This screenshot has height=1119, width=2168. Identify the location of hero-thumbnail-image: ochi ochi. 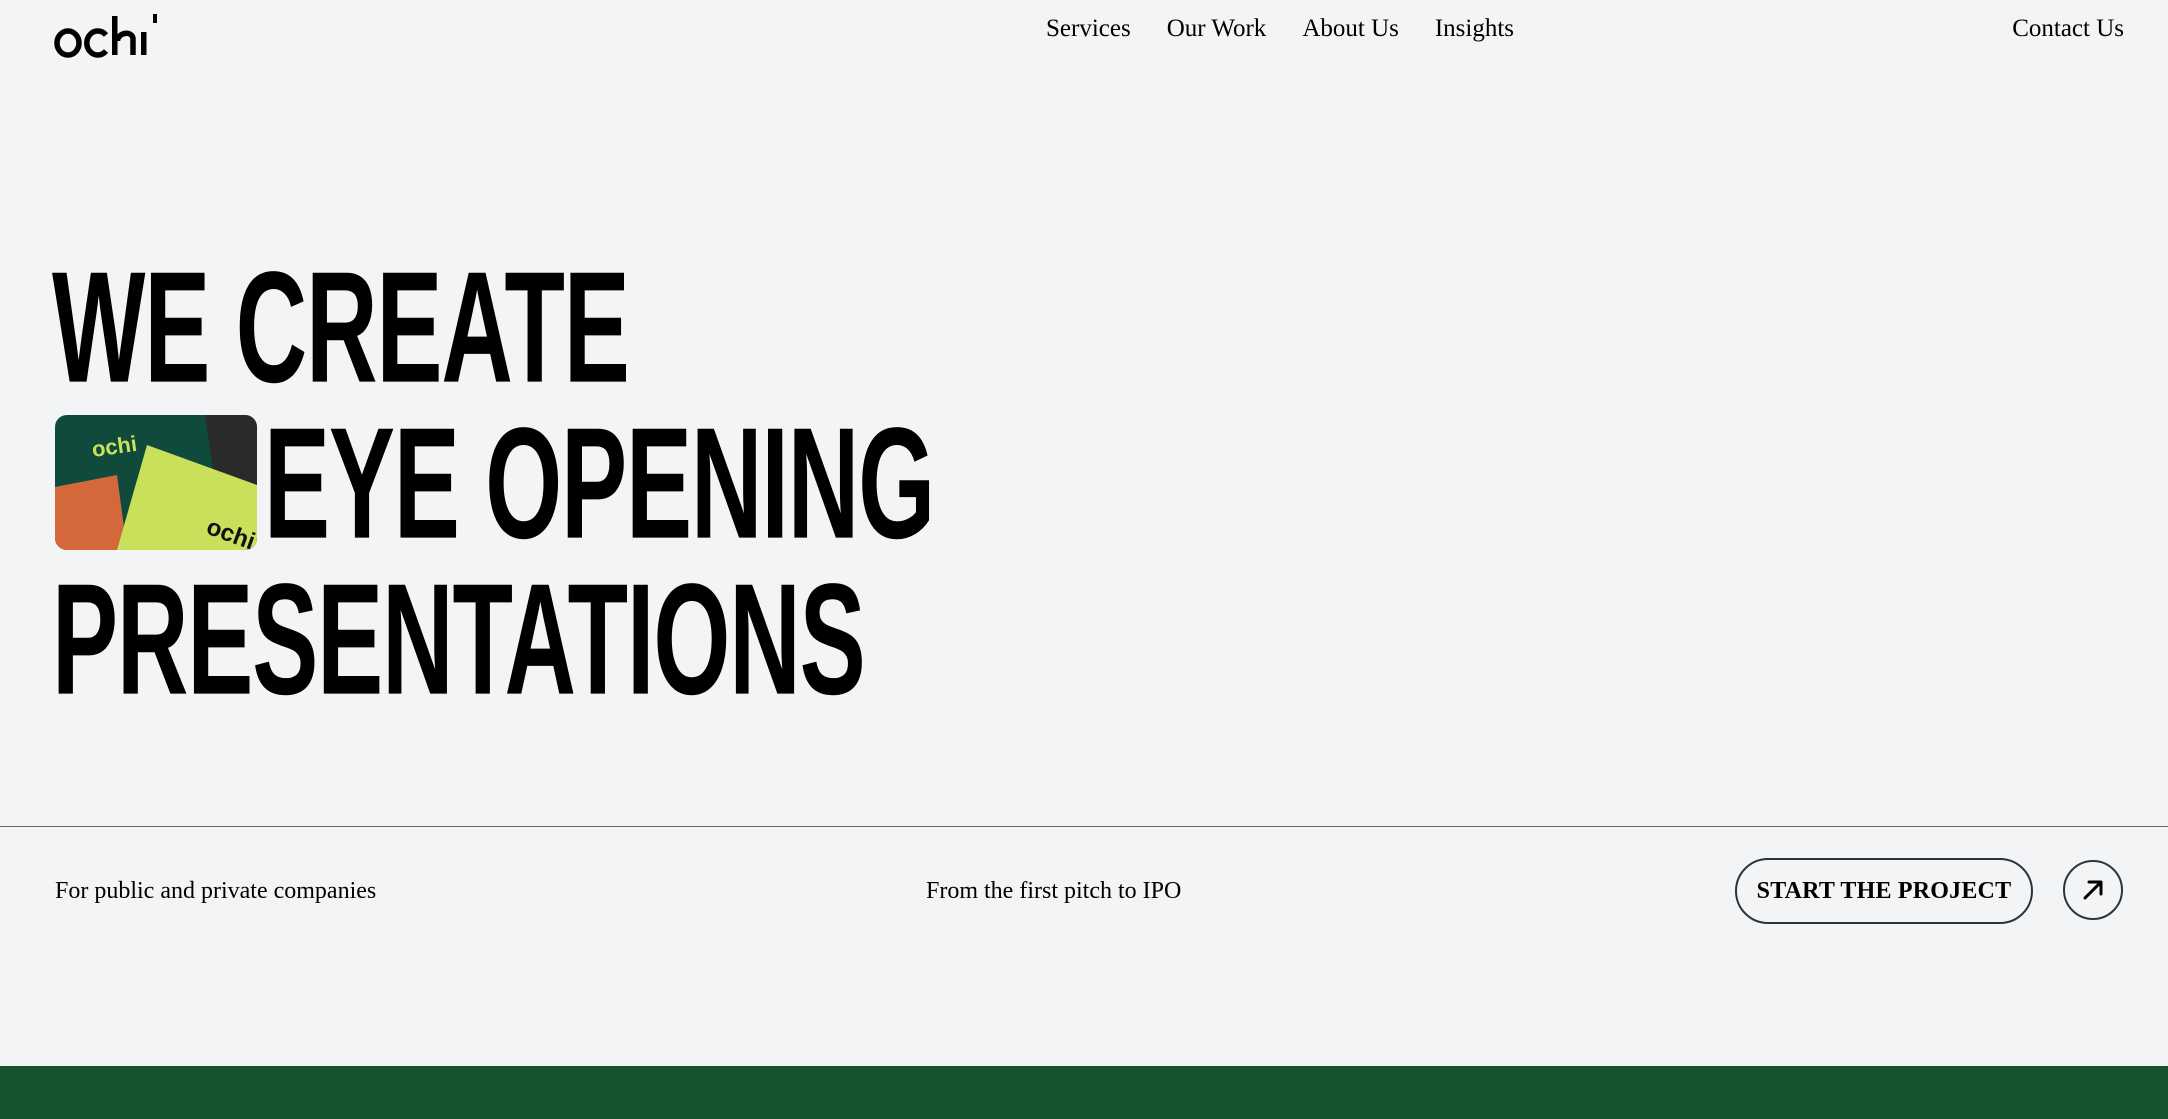
(156, 482).